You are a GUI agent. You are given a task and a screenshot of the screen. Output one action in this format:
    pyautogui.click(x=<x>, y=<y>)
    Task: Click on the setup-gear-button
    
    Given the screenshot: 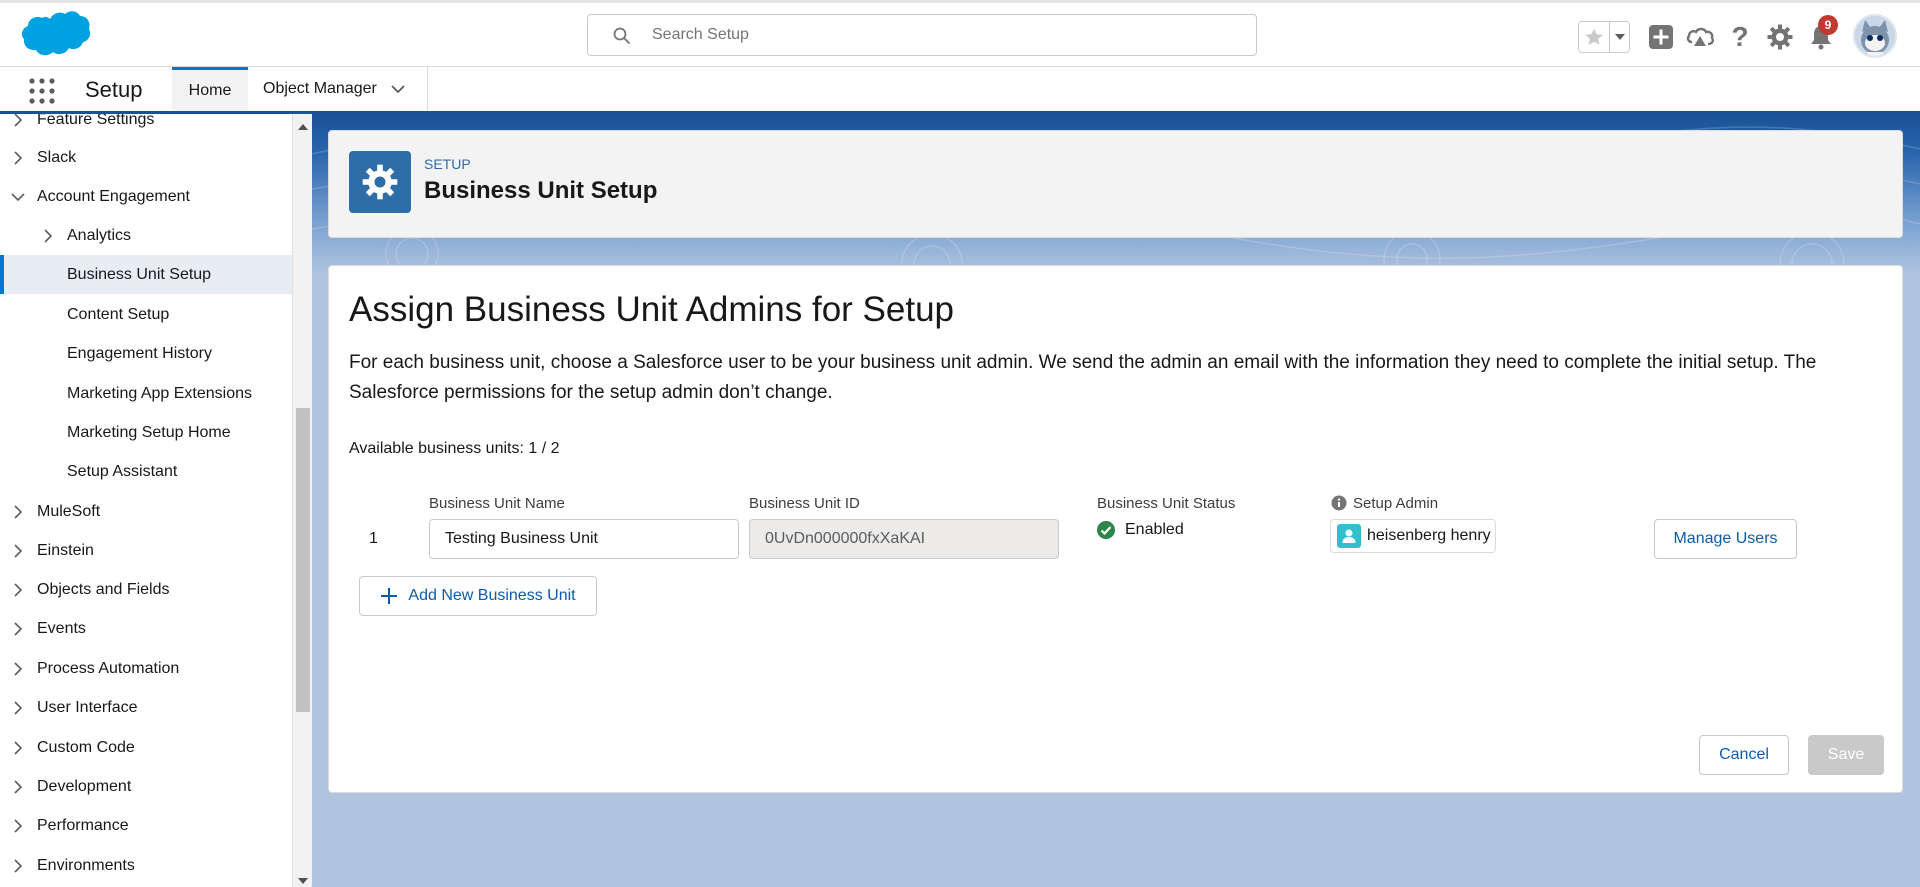 What is the action you would take?
    pyautogui.click(x=1780, y=37)
    